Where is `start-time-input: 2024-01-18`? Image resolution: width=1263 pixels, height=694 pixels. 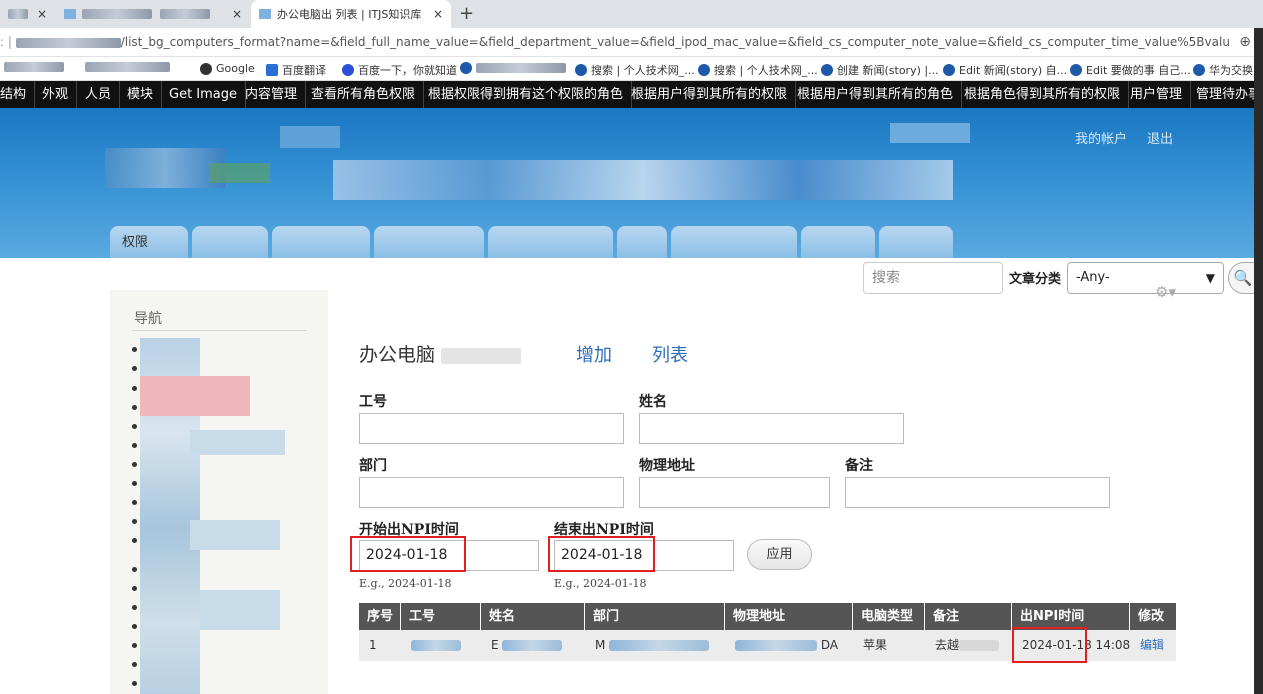
start-time-input: 2024-01-18 is located at coordinates (449, 555).